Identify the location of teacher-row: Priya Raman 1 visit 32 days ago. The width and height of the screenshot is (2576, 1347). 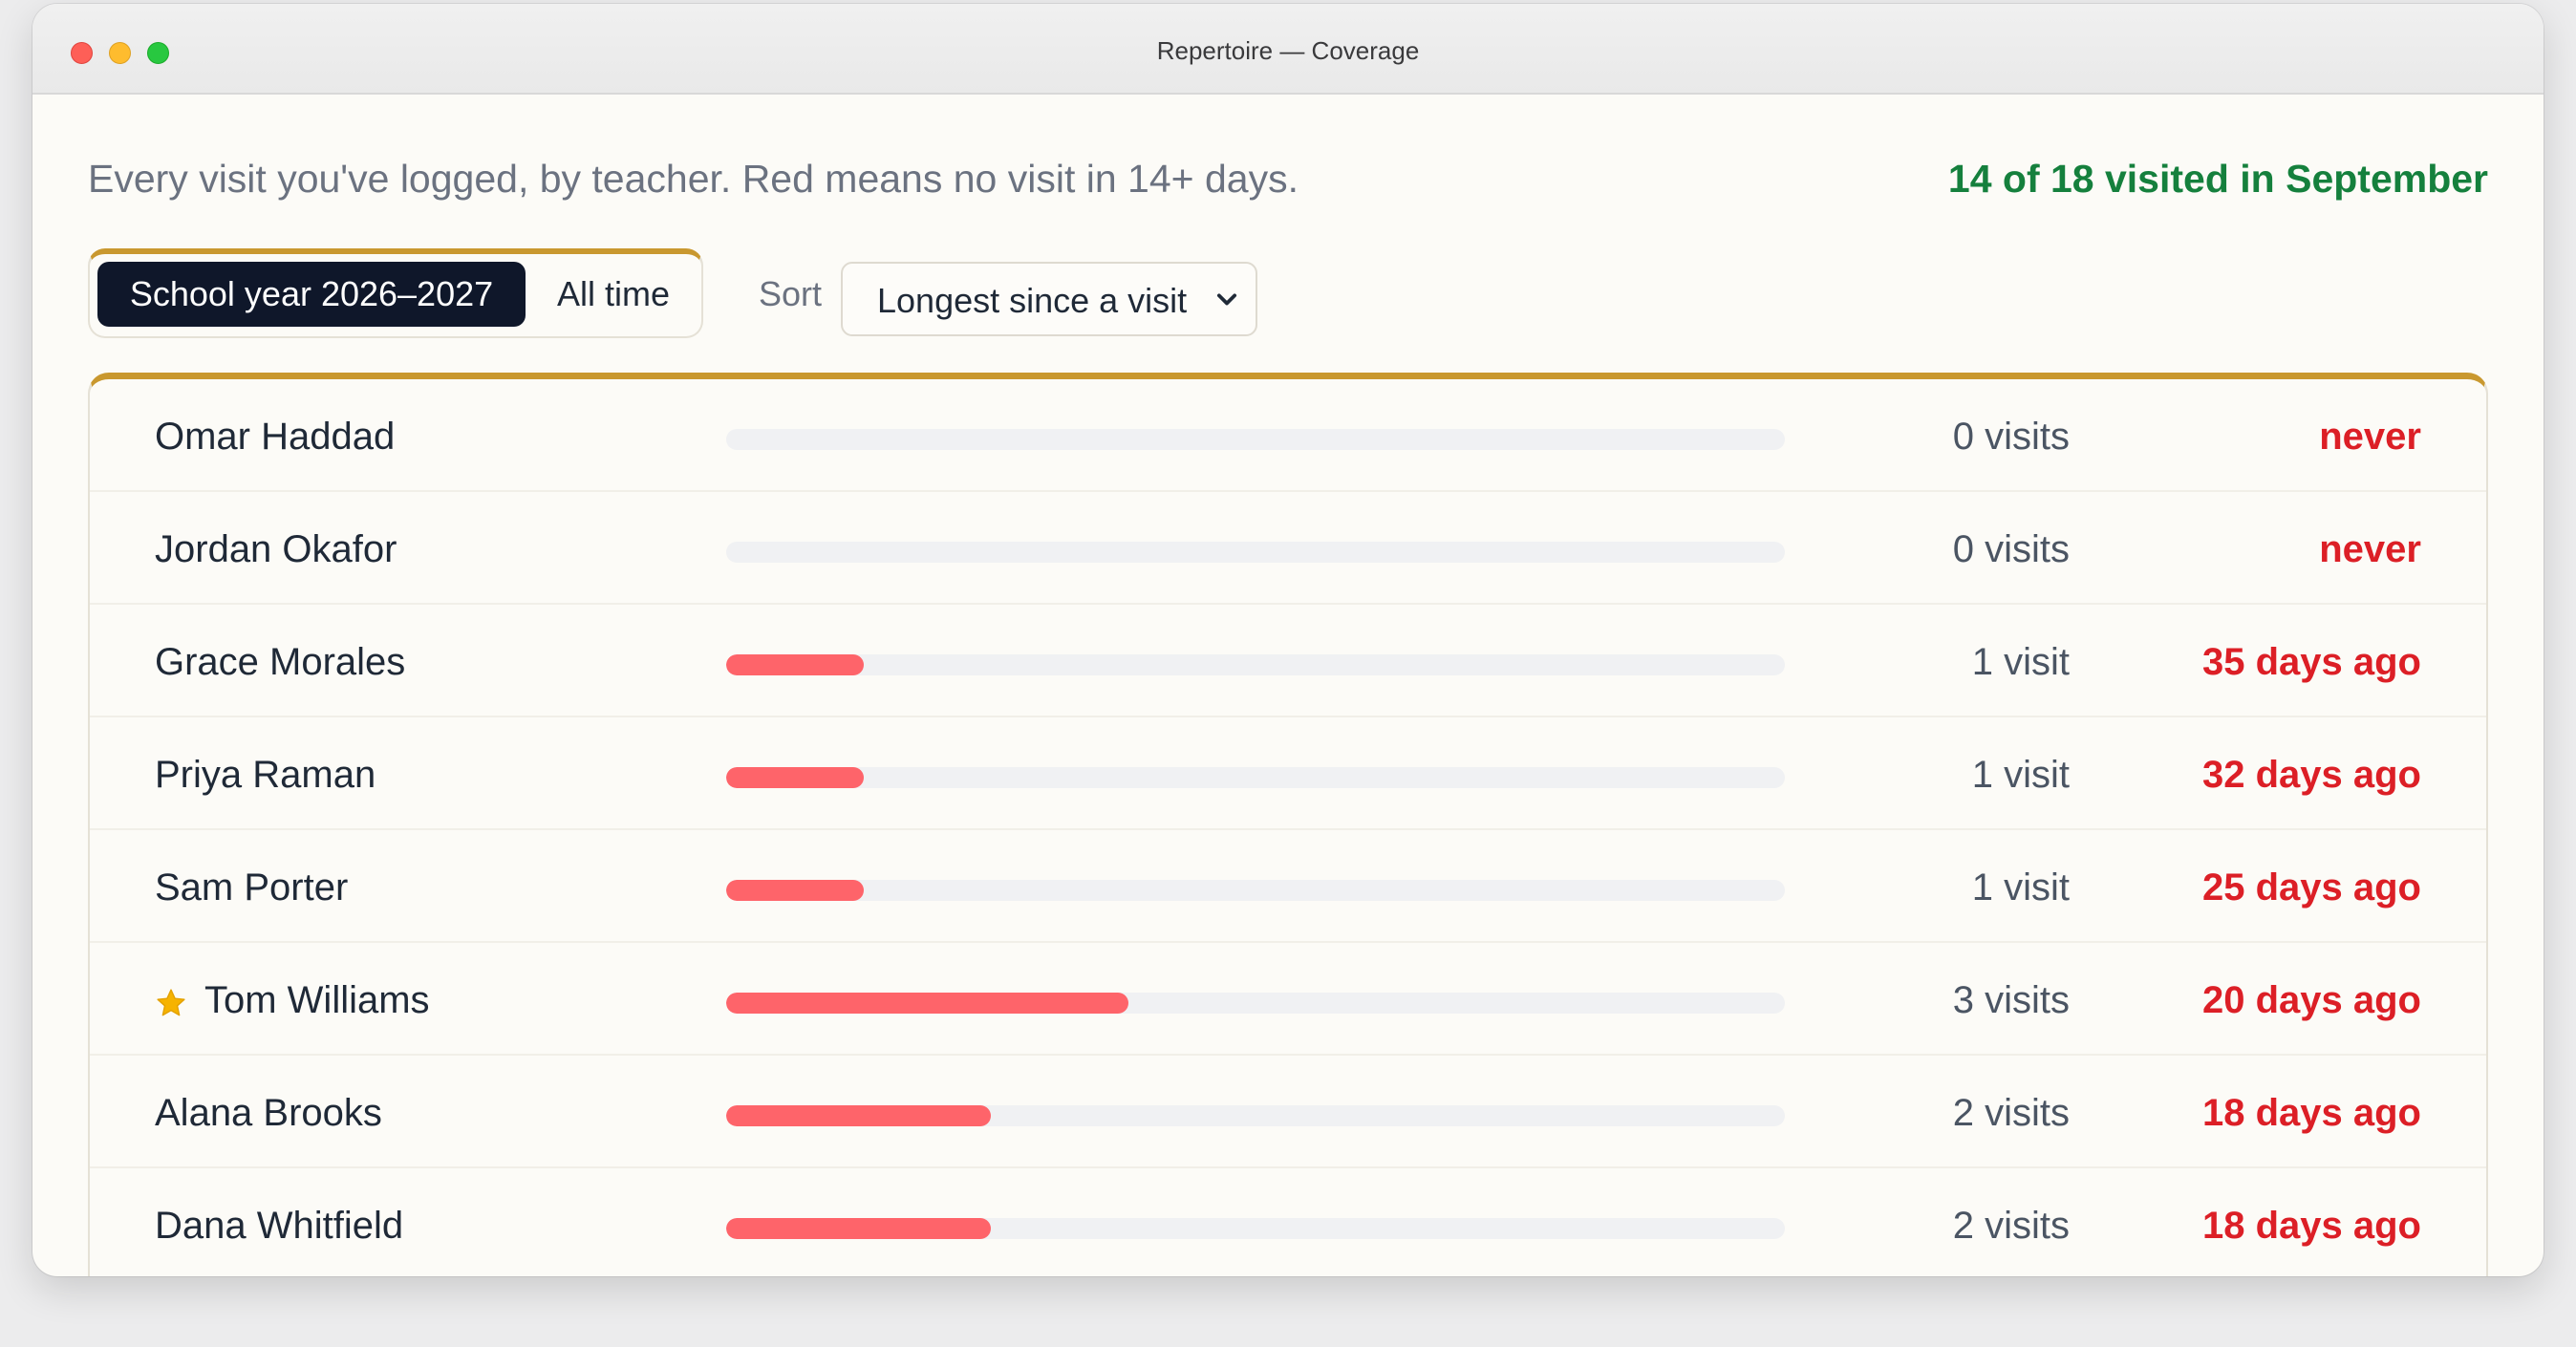
(1288, 773).